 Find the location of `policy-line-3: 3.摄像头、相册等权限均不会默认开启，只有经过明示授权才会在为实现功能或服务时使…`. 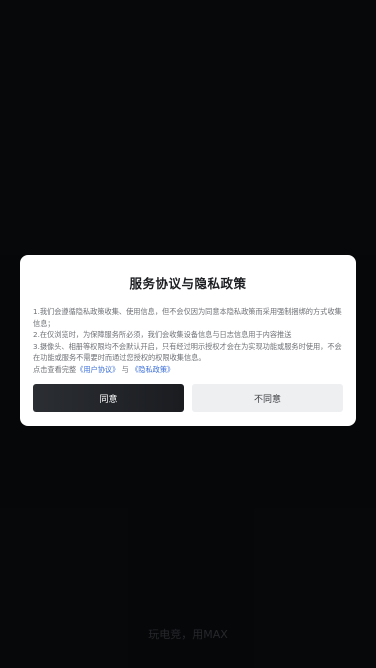

policy-line-3: 3.摄像头、相册等权限均不会默认开启，只有经过明示授权才会在为实现功能或服务时使… is located at coordinates (187, 352).